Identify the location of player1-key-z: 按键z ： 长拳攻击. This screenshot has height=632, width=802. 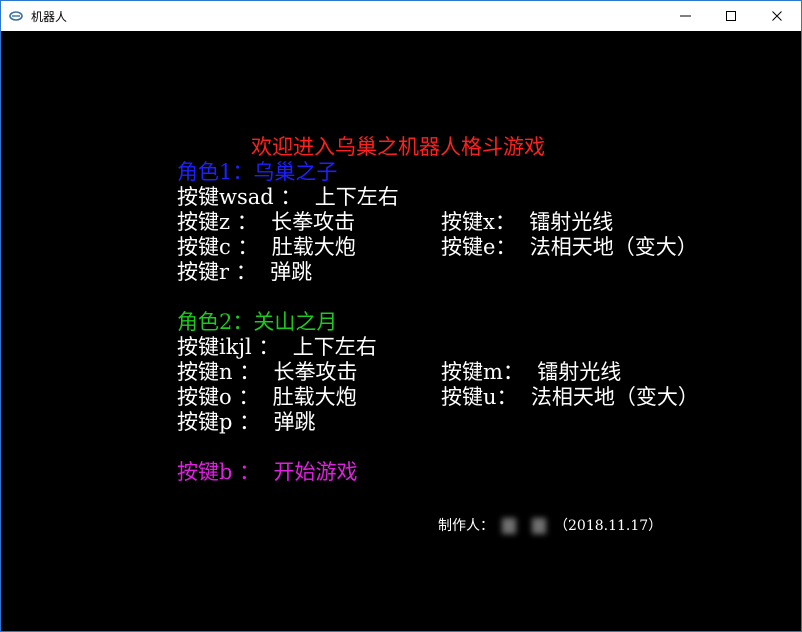
(266, 222).